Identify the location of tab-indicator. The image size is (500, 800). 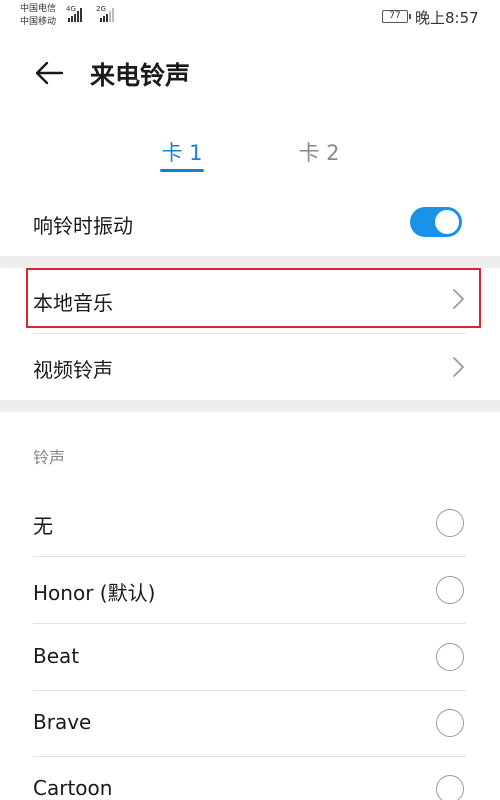
(182, 170).